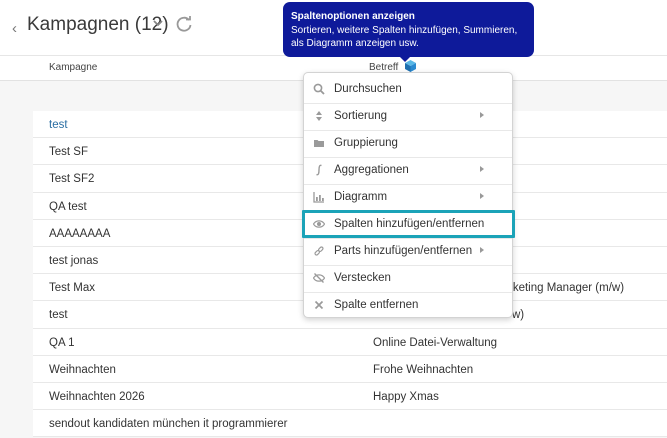  Describe the element at coordinates (62, 342) in the screenshot. I see `campaign-name: QA 1` at that location.